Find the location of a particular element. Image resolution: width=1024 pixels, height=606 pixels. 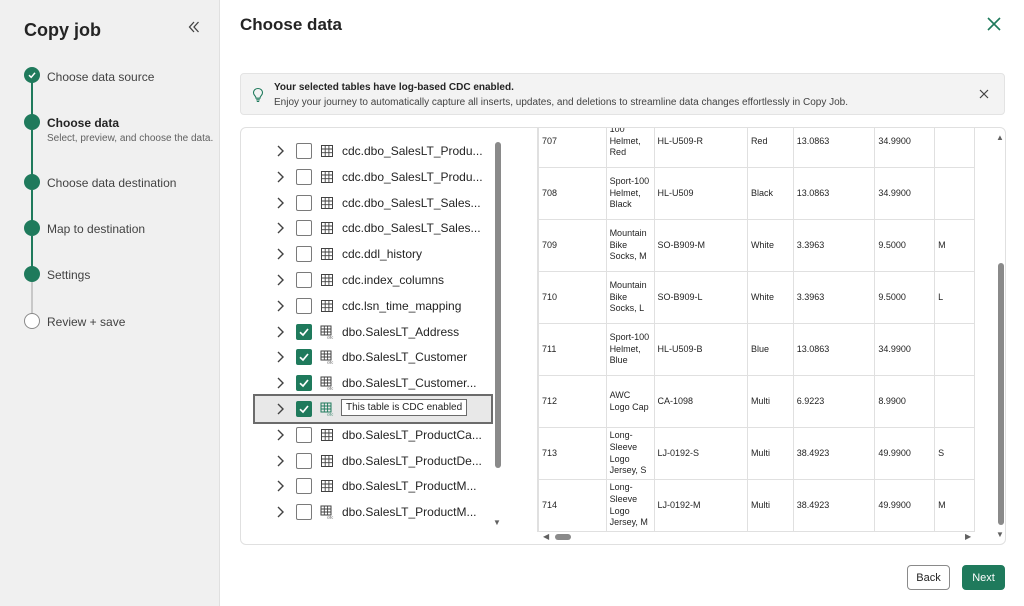

page-title: Choose data is located at coordinates (291, 24).